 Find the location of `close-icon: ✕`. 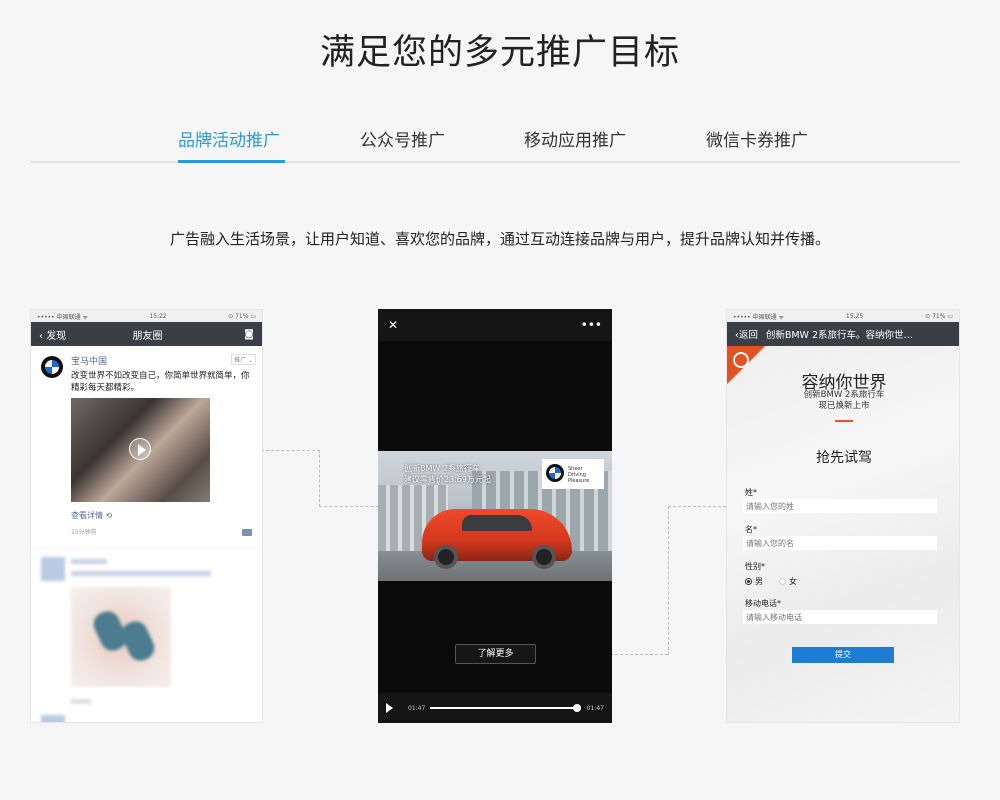

close-icon: ✕ is located at coordinates (393, 325).